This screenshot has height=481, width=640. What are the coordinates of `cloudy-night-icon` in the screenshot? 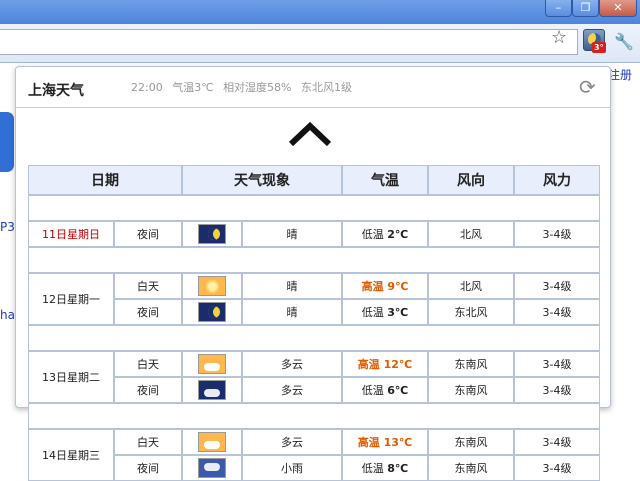 It's located at (212, 390).